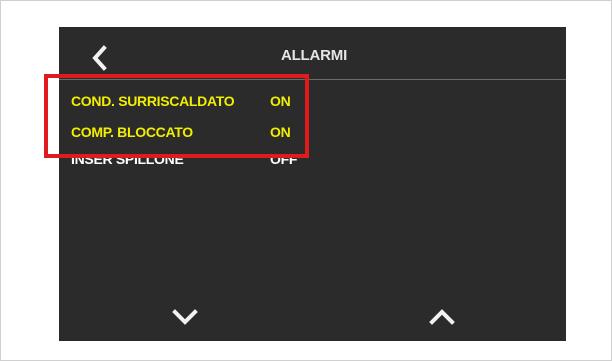  I want to click on scroll-up-button, so click(442, 317).